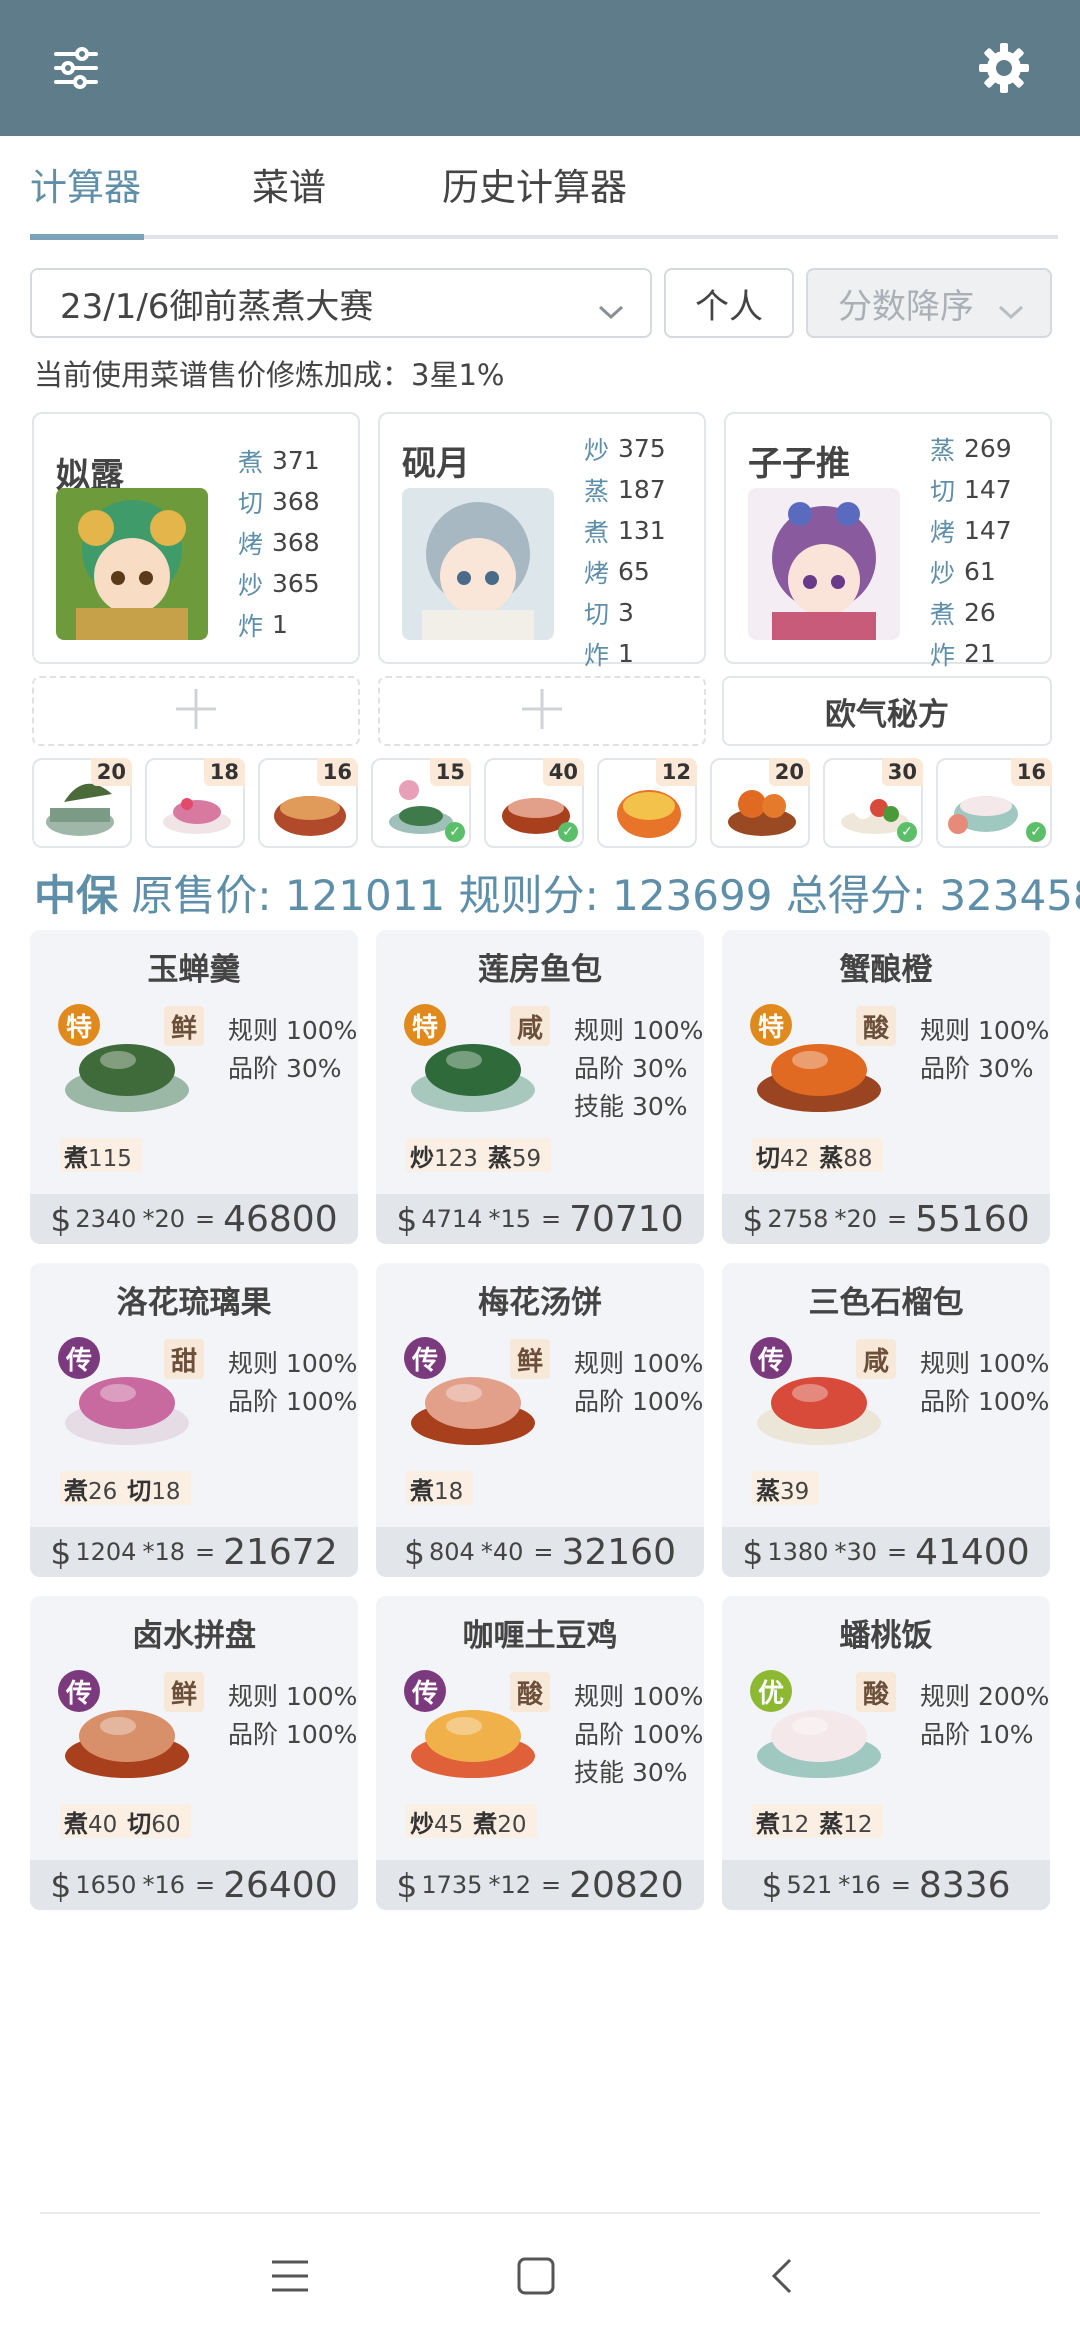 This screenshot has width=1080, height=2340. What do you see at coordinates (101, 1155) in the screenshot?
I see `recipe-requirements: 煮115` at bounding box center [101, 1155].